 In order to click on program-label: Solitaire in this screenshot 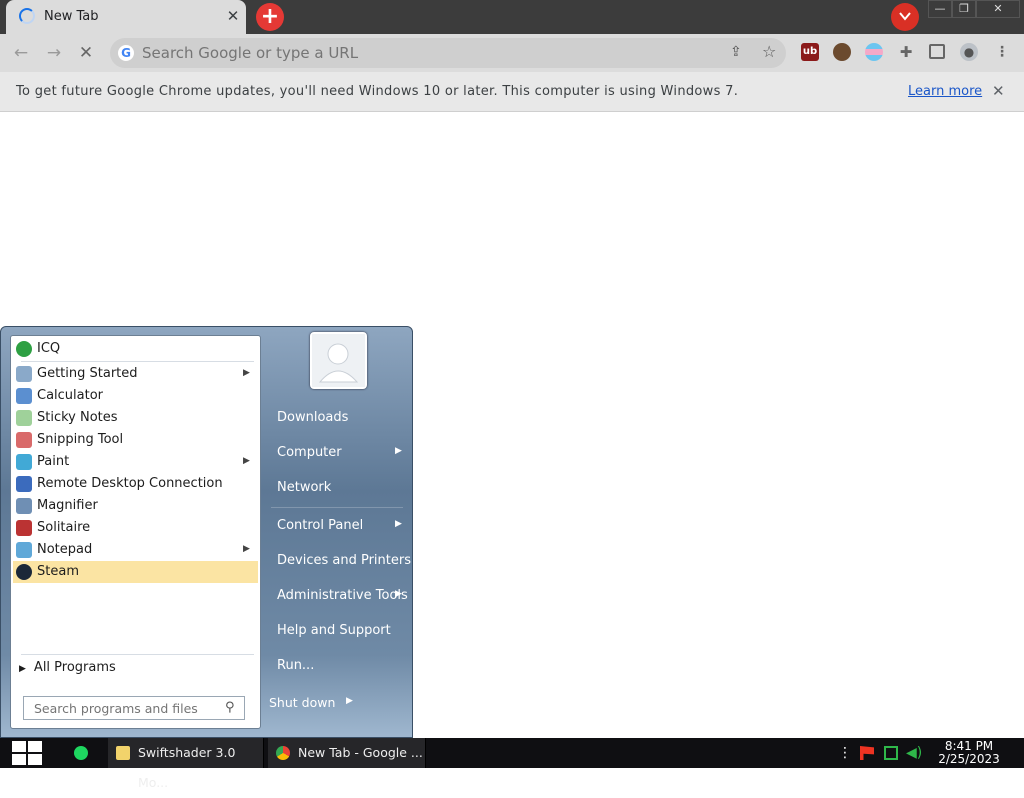, I will do `click(64, 527)`.